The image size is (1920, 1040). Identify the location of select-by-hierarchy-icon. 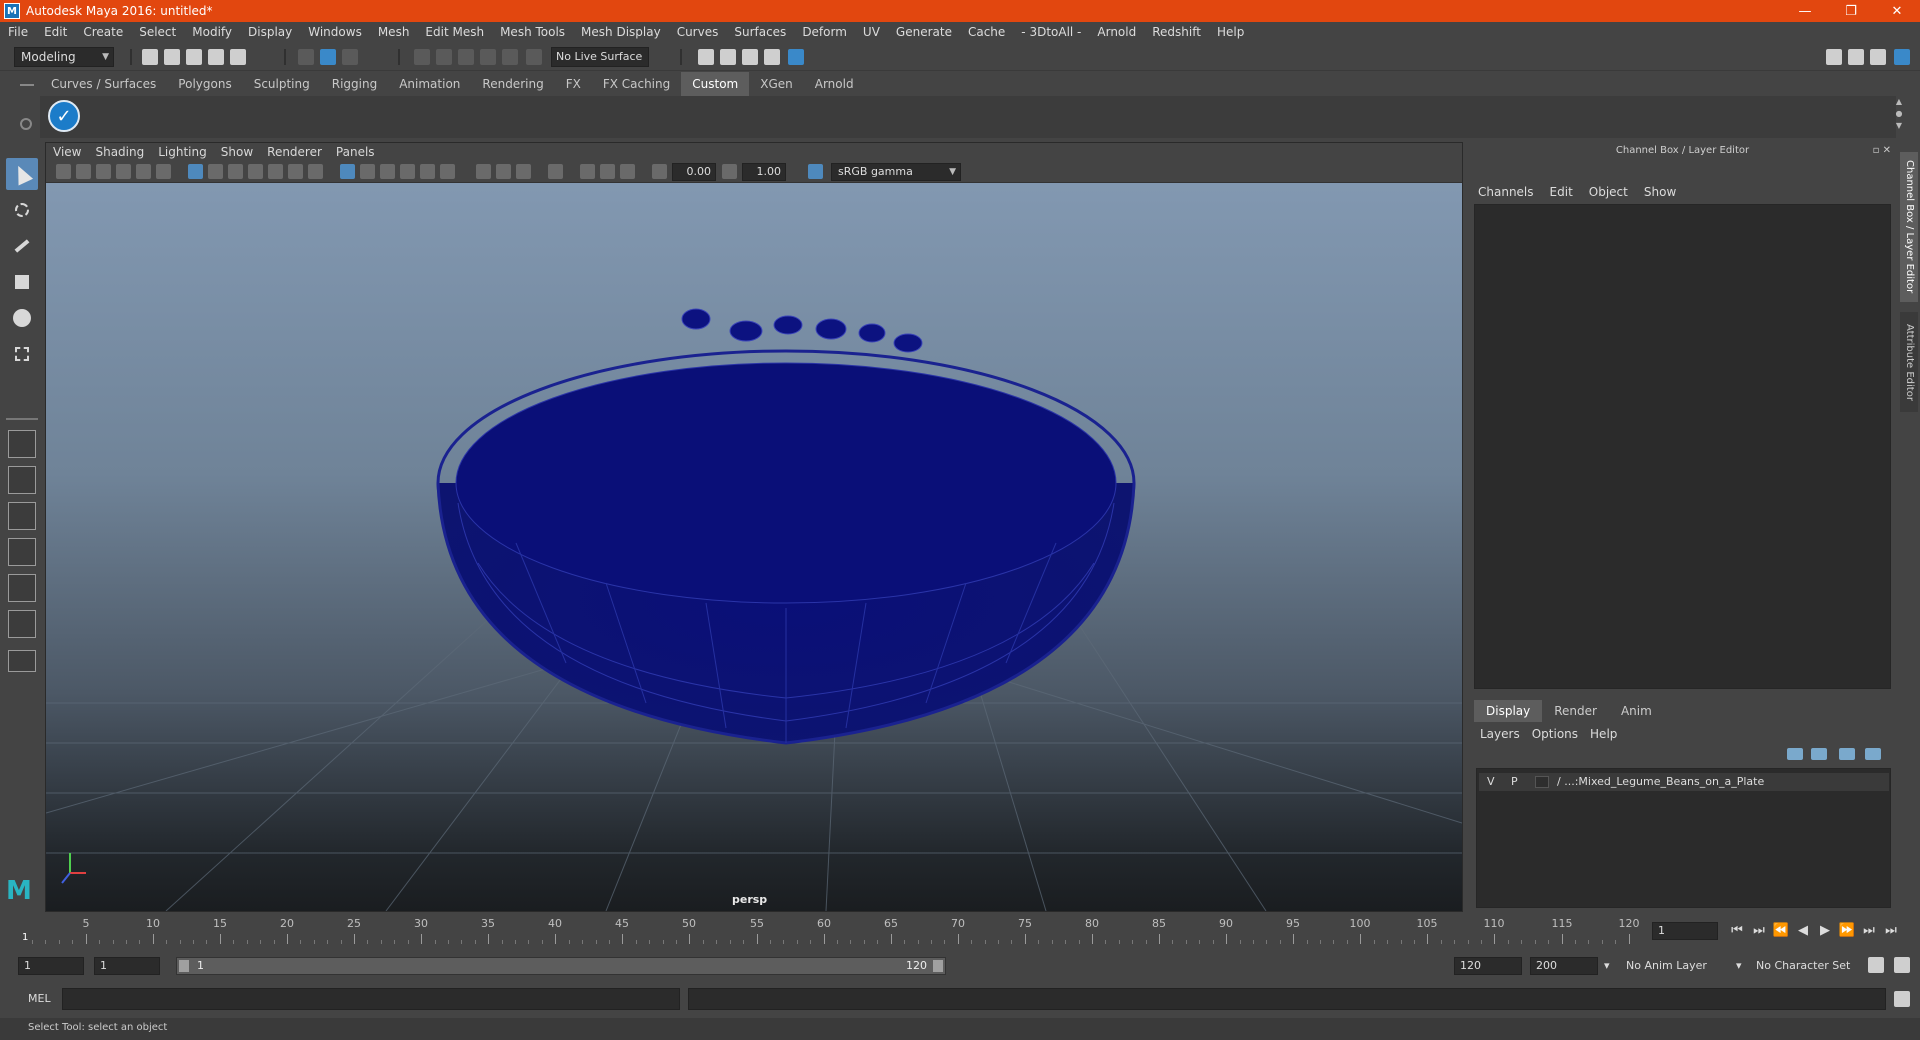
(306, 57).